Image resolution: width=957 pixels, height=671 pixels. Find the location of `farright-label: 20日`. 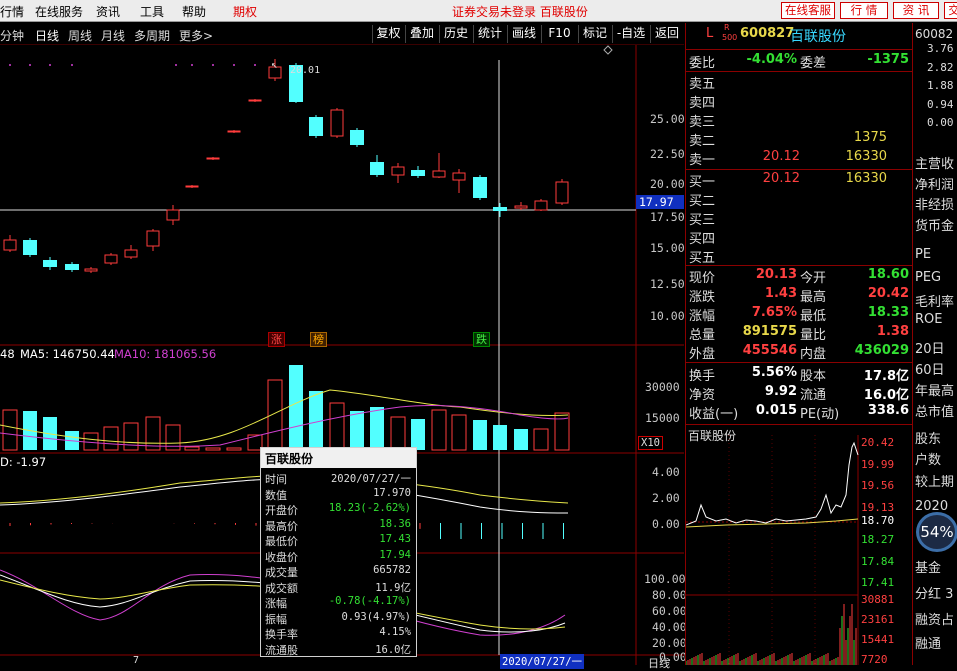

farright-label: 20日 is located at coordinates (930, 347).